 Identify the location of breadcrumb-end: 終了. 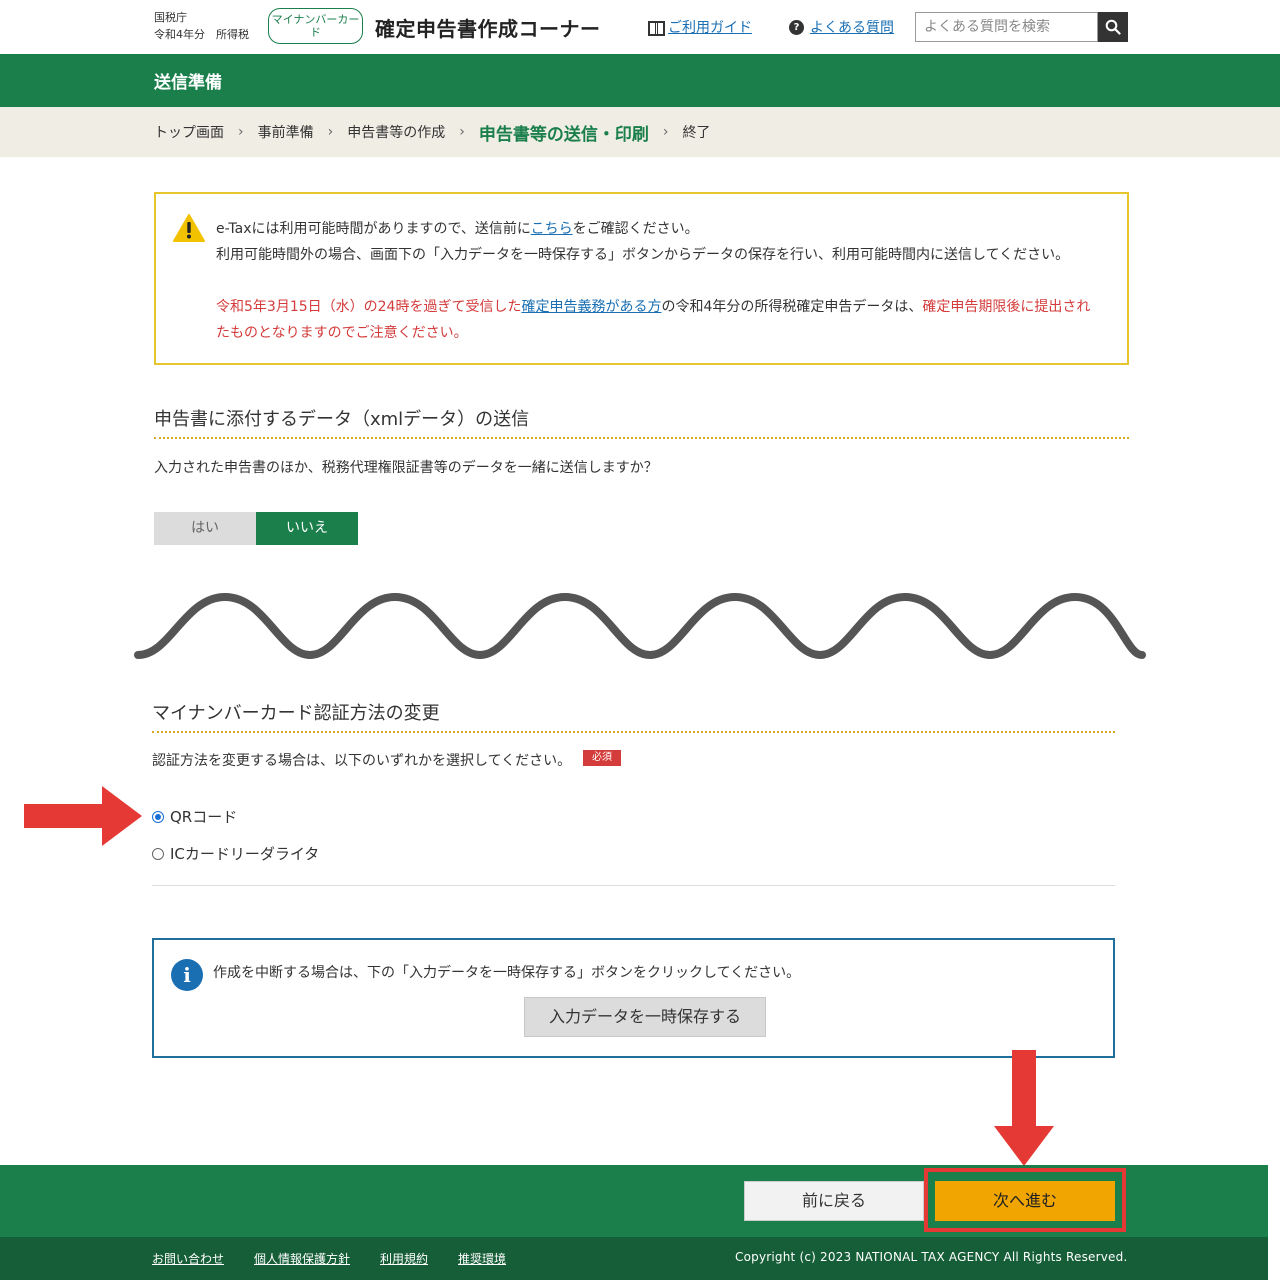
(696, 133).